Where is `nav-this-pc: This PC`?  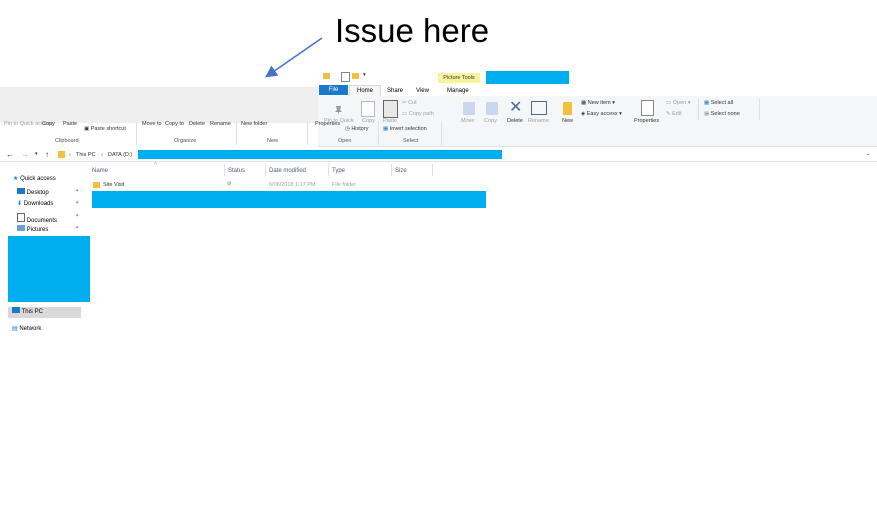 nav-this-pc: This PC is located at coordinates (44, 312).